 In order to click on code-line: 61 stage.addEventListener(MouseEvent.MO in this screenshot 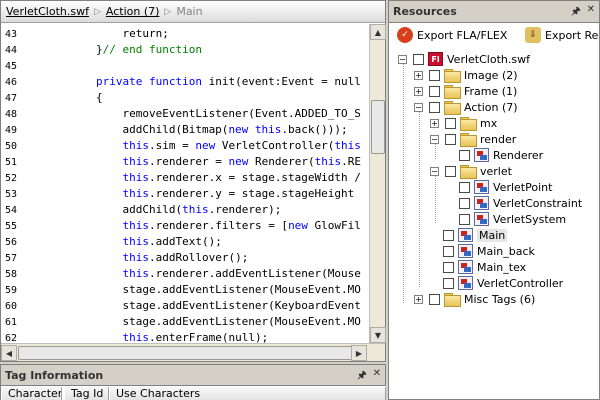, I will do `click(185, 322)`.